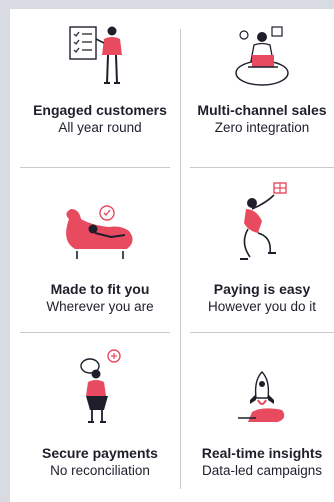 Image resolution: width=334 pixels, height=502 pixels. I want to click on carry-bag-icon, so click(100, 386).